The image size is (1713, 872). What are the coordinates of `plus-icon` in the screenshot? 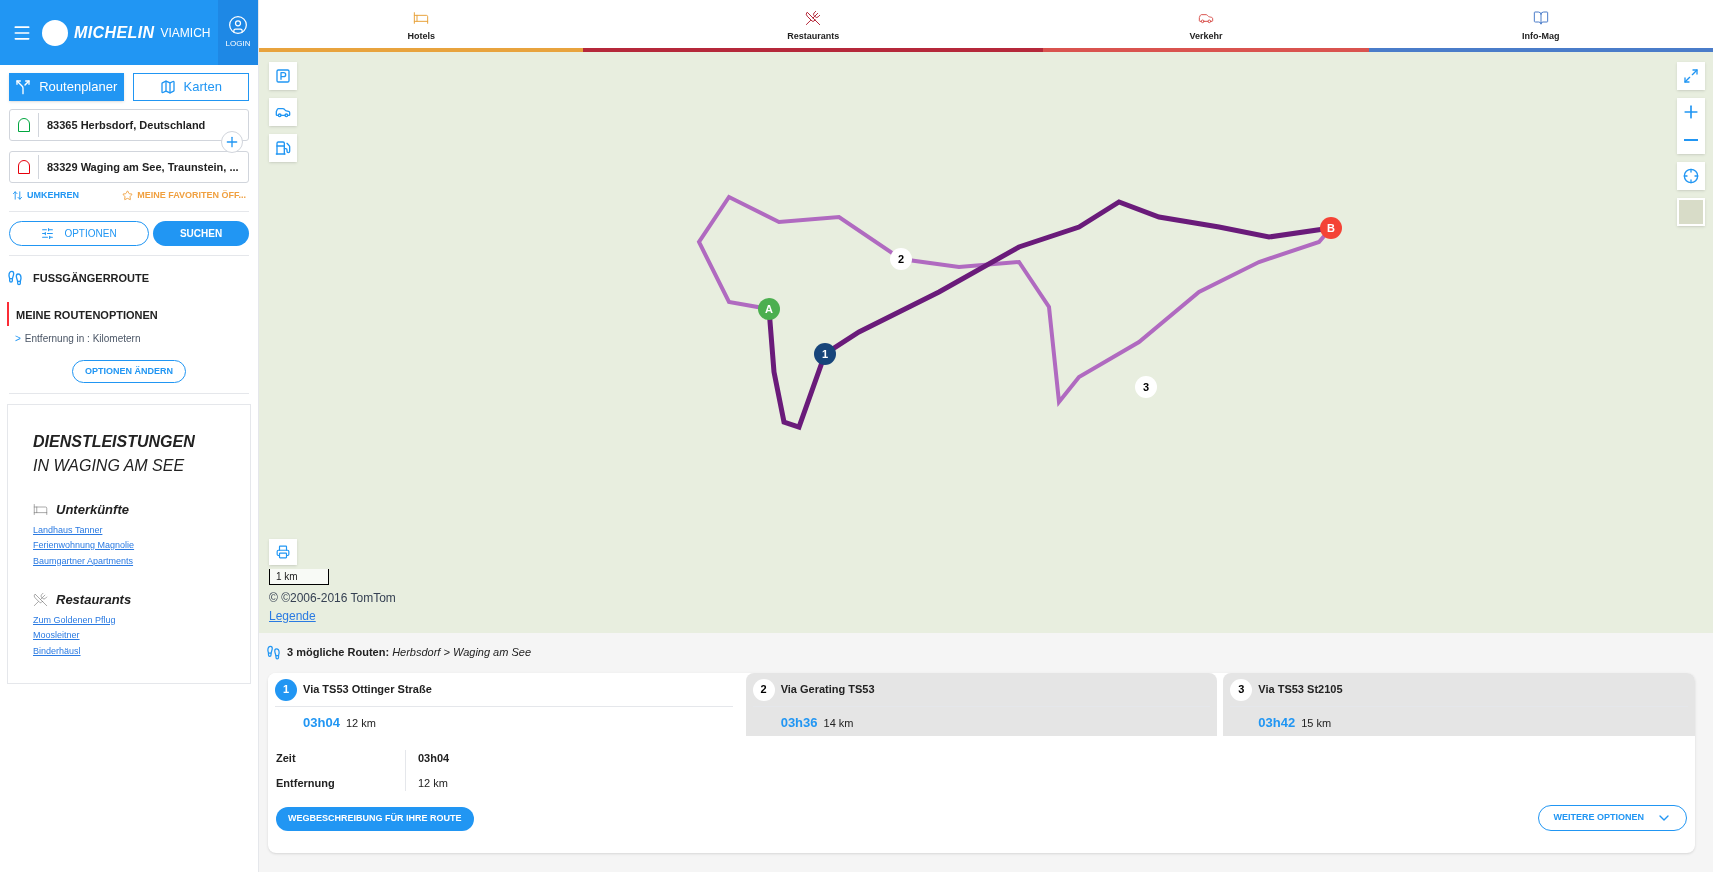 It's located at (232, 142).